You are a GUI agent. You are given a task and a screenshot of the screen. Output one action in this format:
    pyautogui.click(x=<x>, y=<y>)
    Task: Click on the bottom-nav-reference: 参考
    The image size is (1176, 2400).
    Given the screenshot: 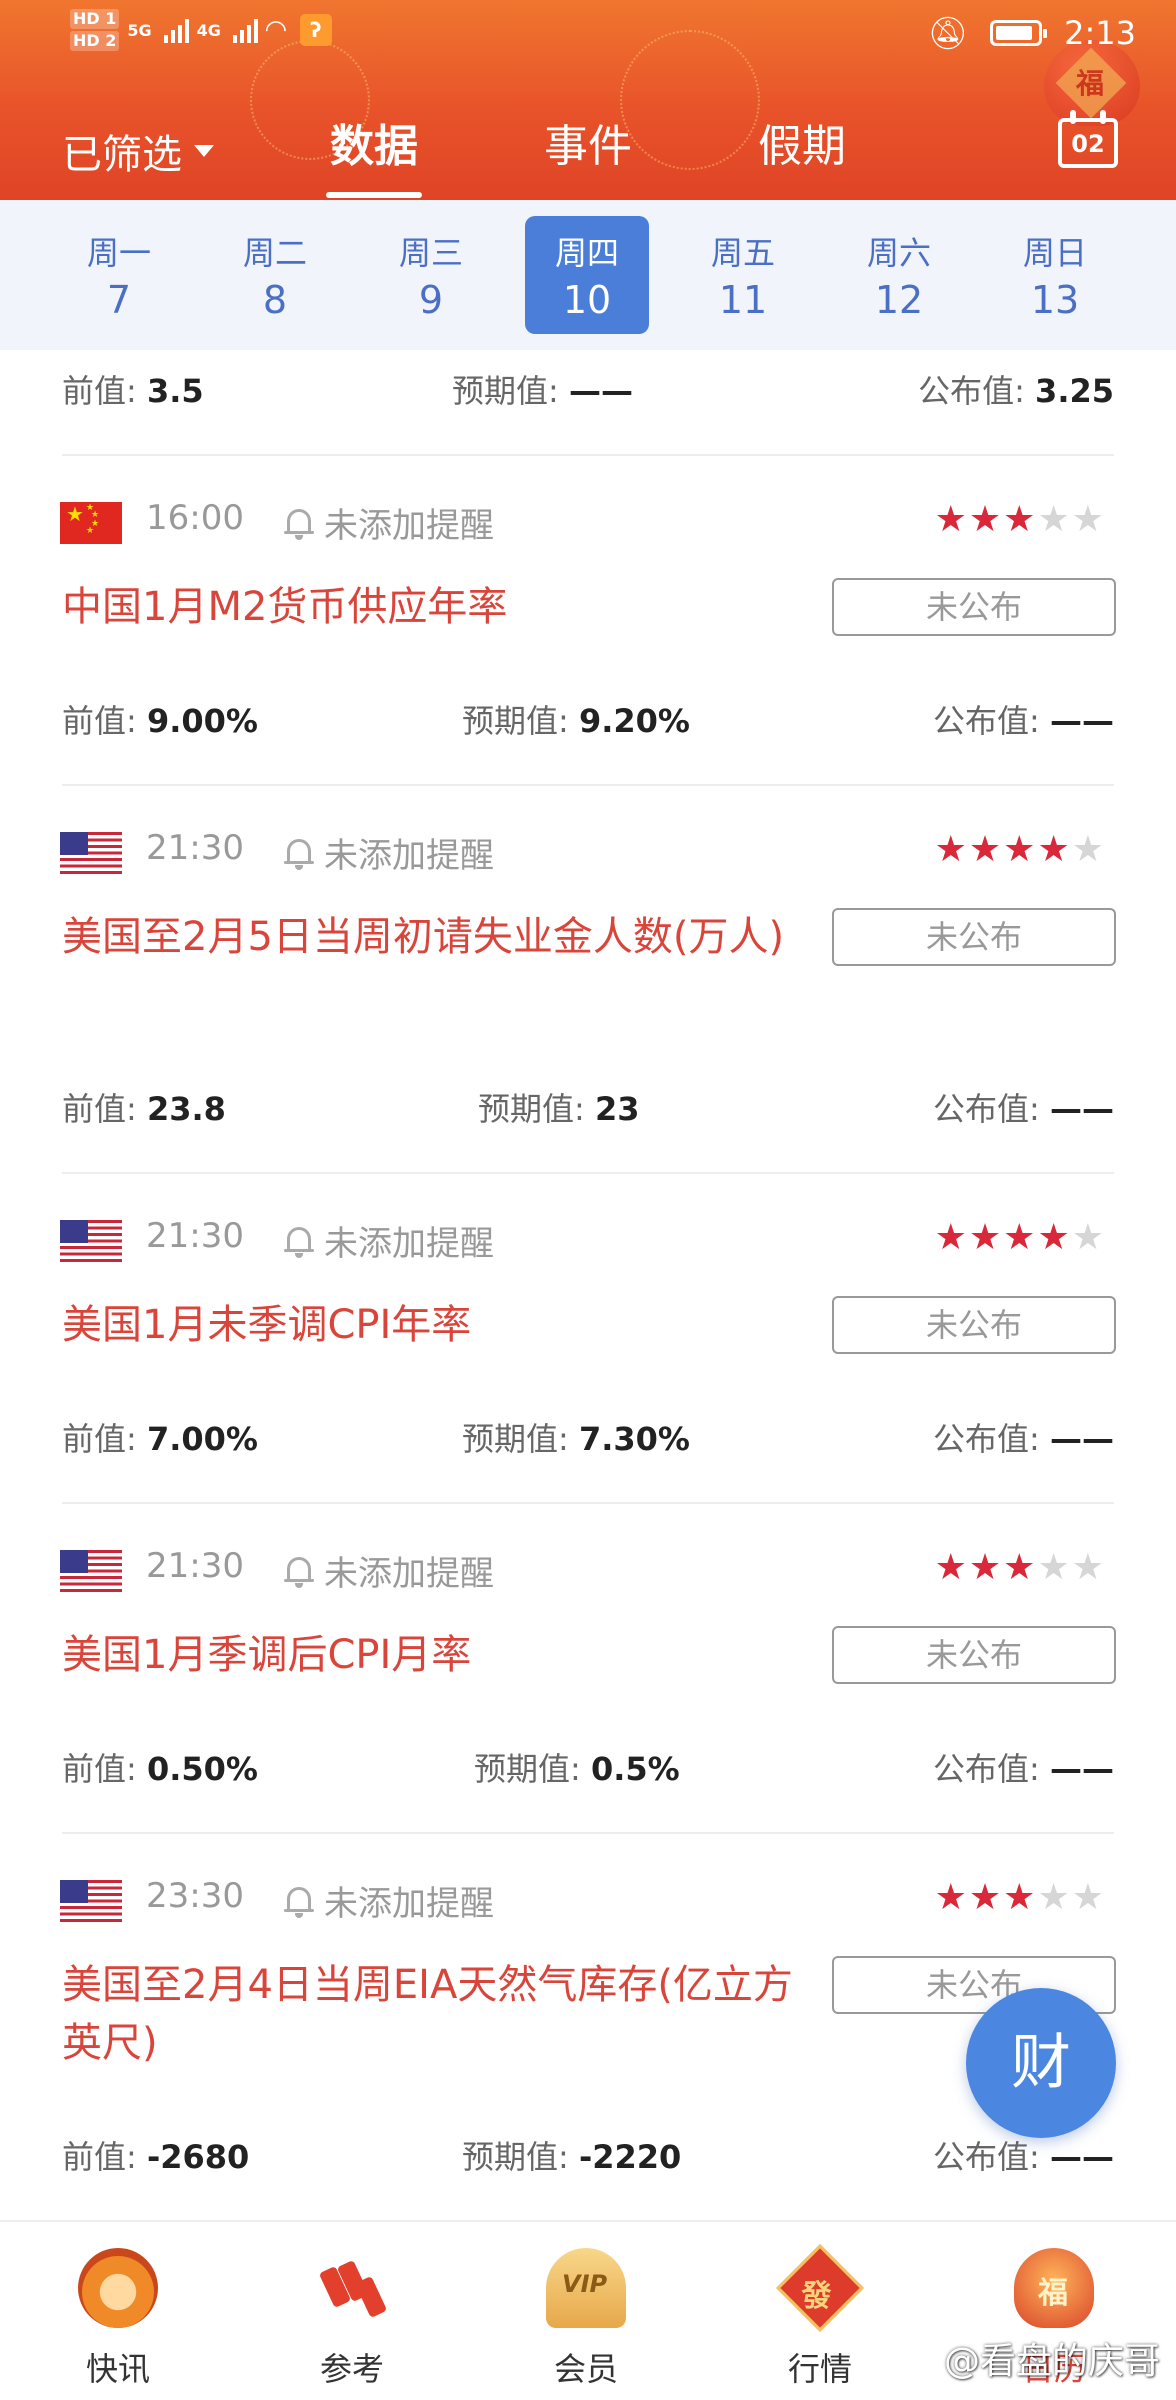 What is the action you would take?
    pyautogui.click(x=352, y=2311)
    